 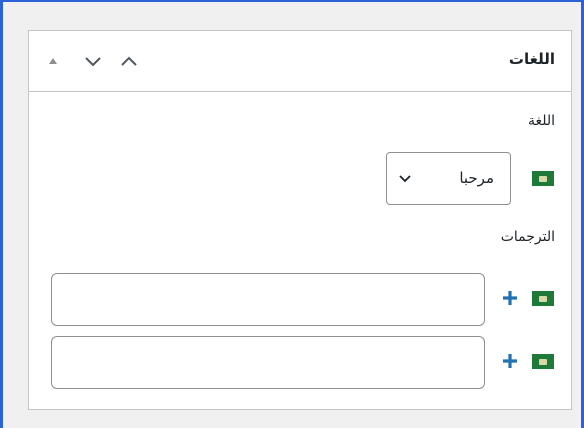 I want to click on panel-header: اللغات, so click(x=300, y=61).